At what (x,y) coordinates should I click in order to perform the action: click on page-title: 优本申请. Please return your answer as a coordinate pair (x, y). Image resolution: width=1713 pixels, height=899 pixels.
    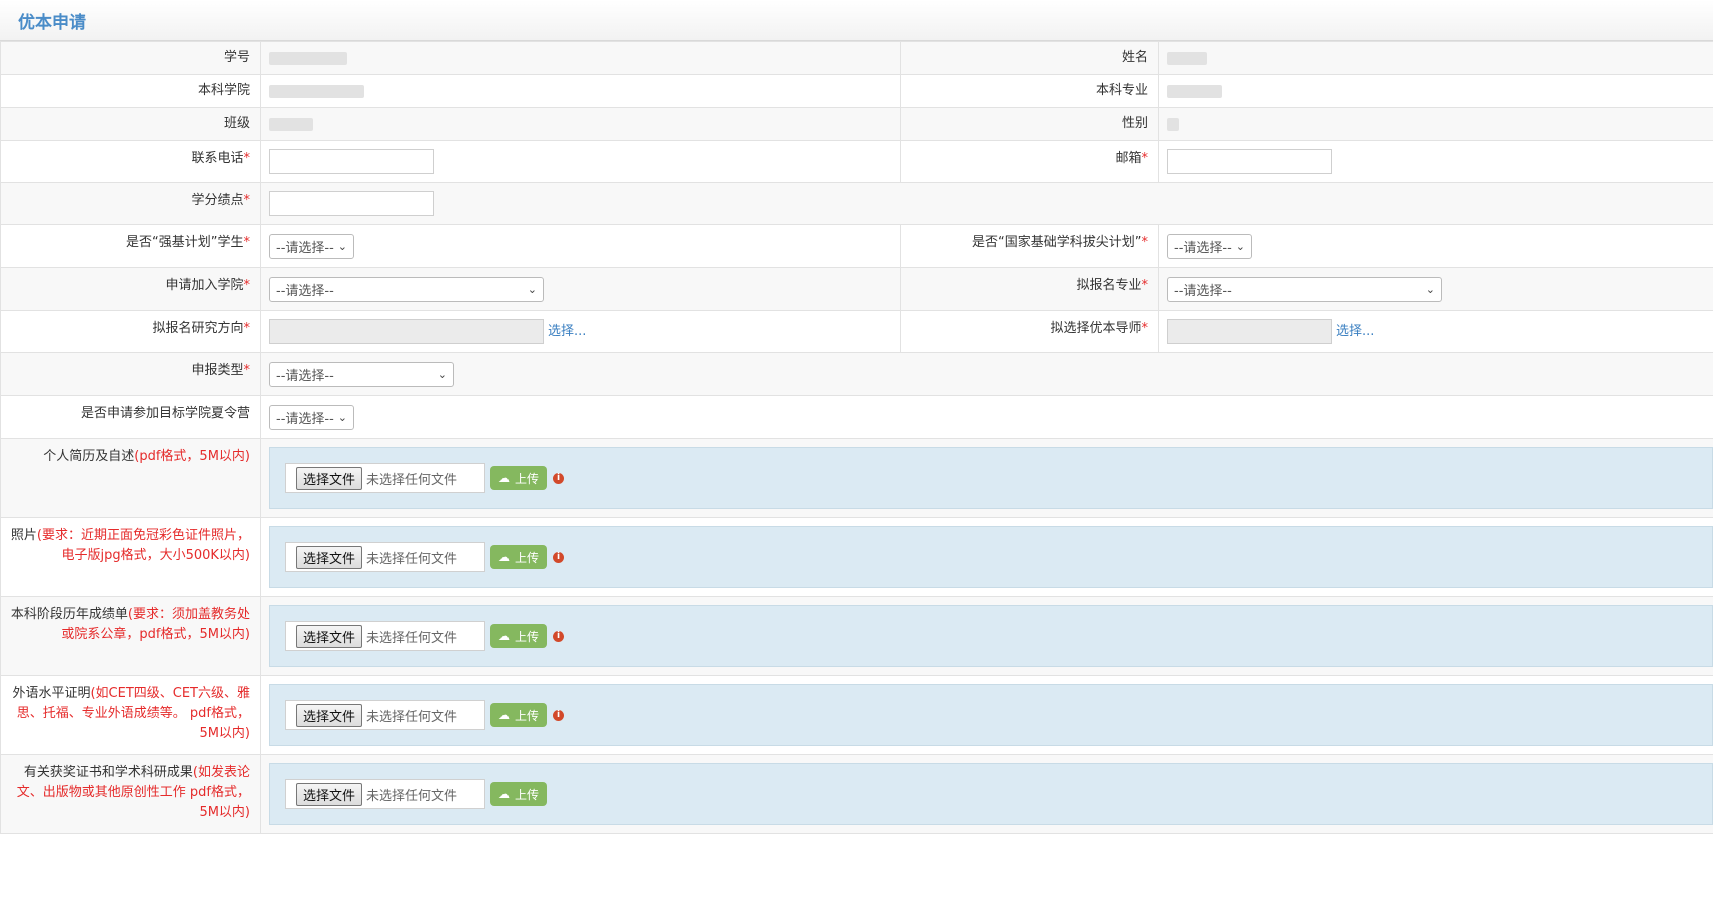
    Looking at the image, I should click on (52, 22).